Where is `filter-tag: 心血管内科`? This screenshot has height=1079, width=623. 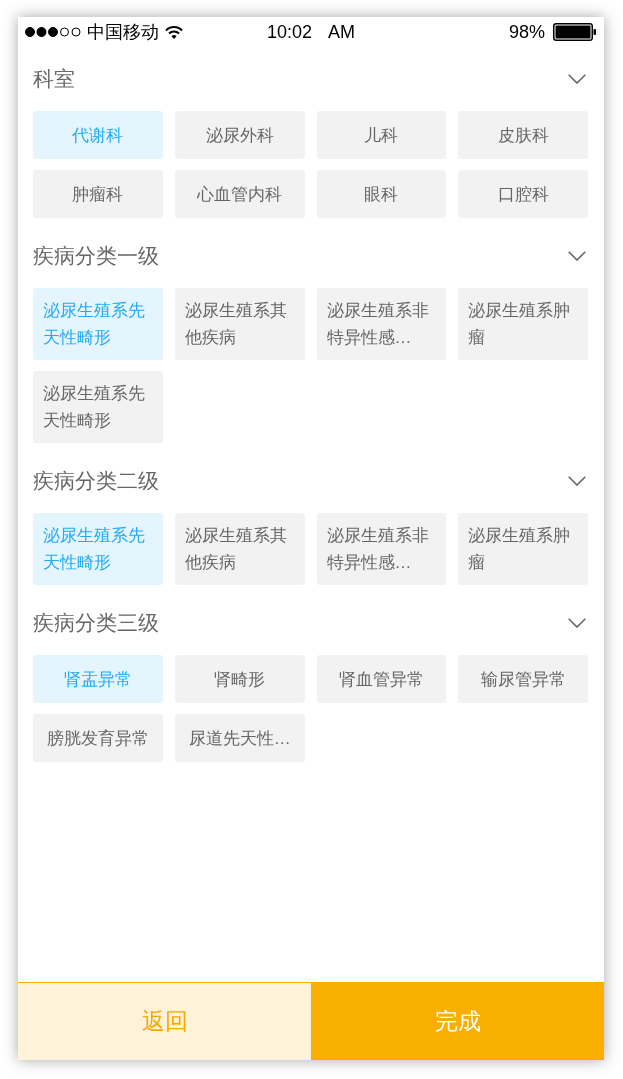
filter-tag: 心血管内科 is located at coordinates (239, 194).